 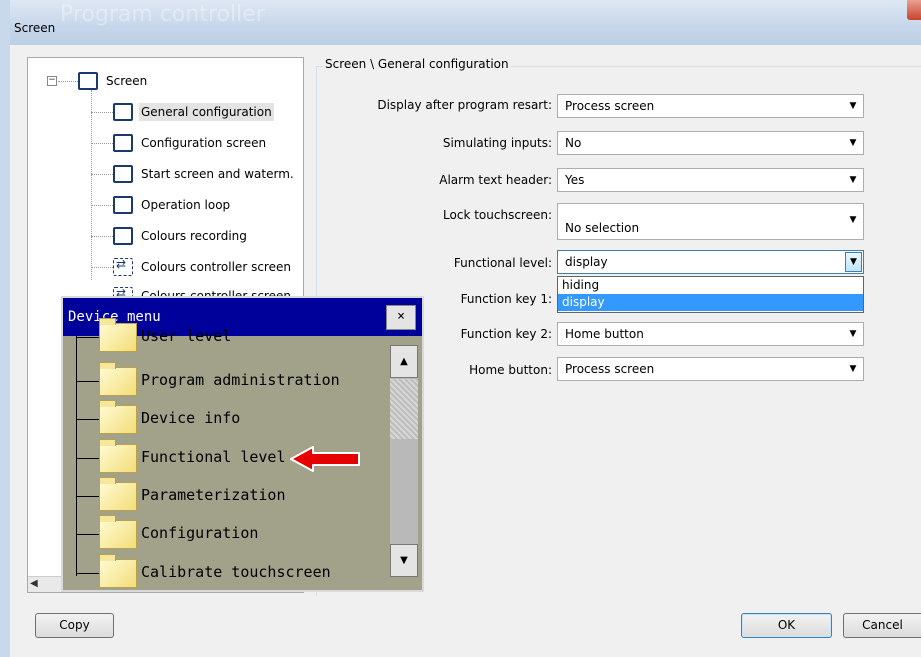 What do you see at coordinates (404, 461) in the screenshot?
I see `device-menu-scrollbar: ▲ ▼` at bounding box center [404, 461].